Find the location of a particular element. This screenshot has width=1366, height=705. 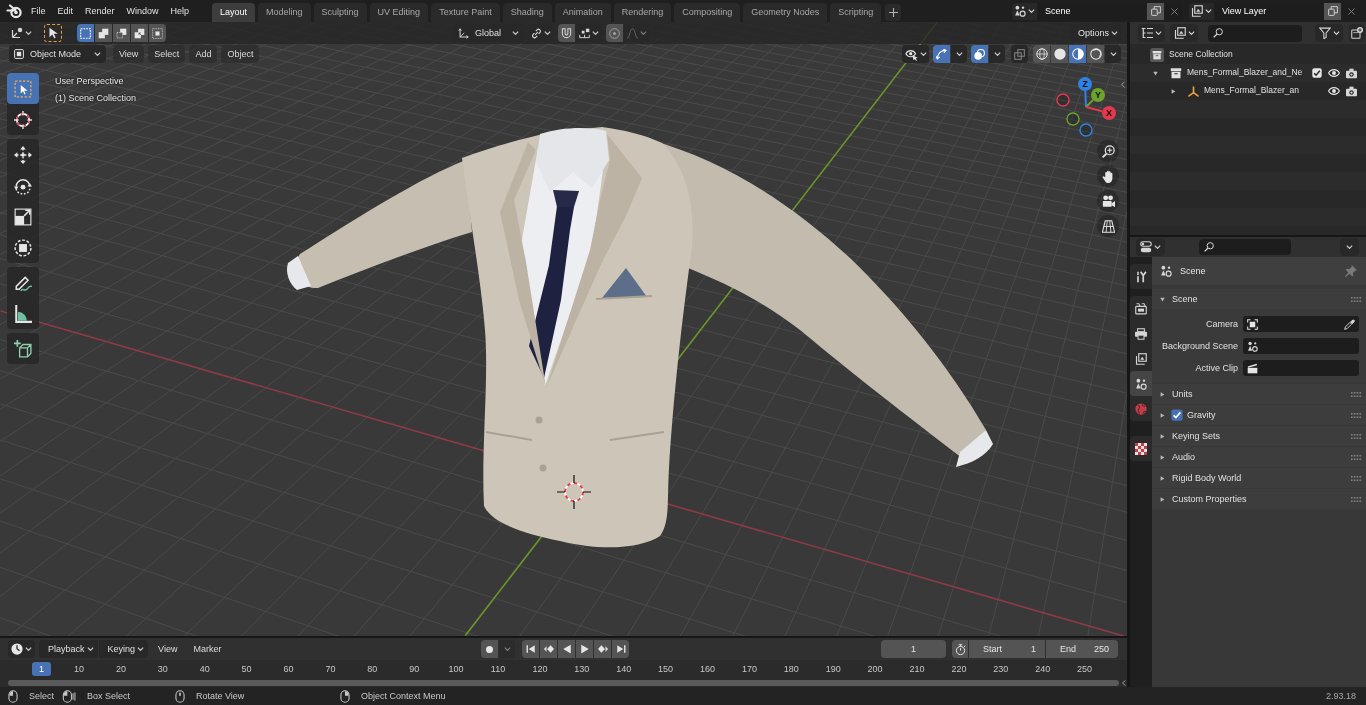

jump-to-start-button is located at coordinates (530, 649).